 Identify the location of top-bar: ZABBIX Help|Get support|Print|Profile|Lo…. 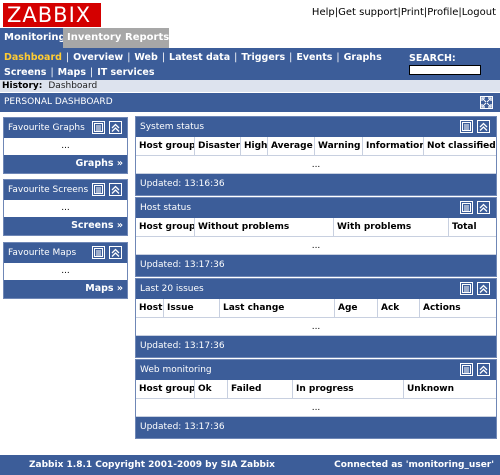
(250, 14).